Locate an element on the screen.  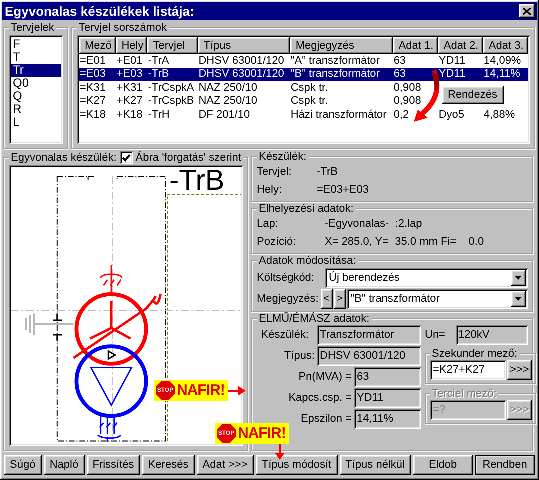
group-label: Tervjelek is located at coordinates (33, 28).